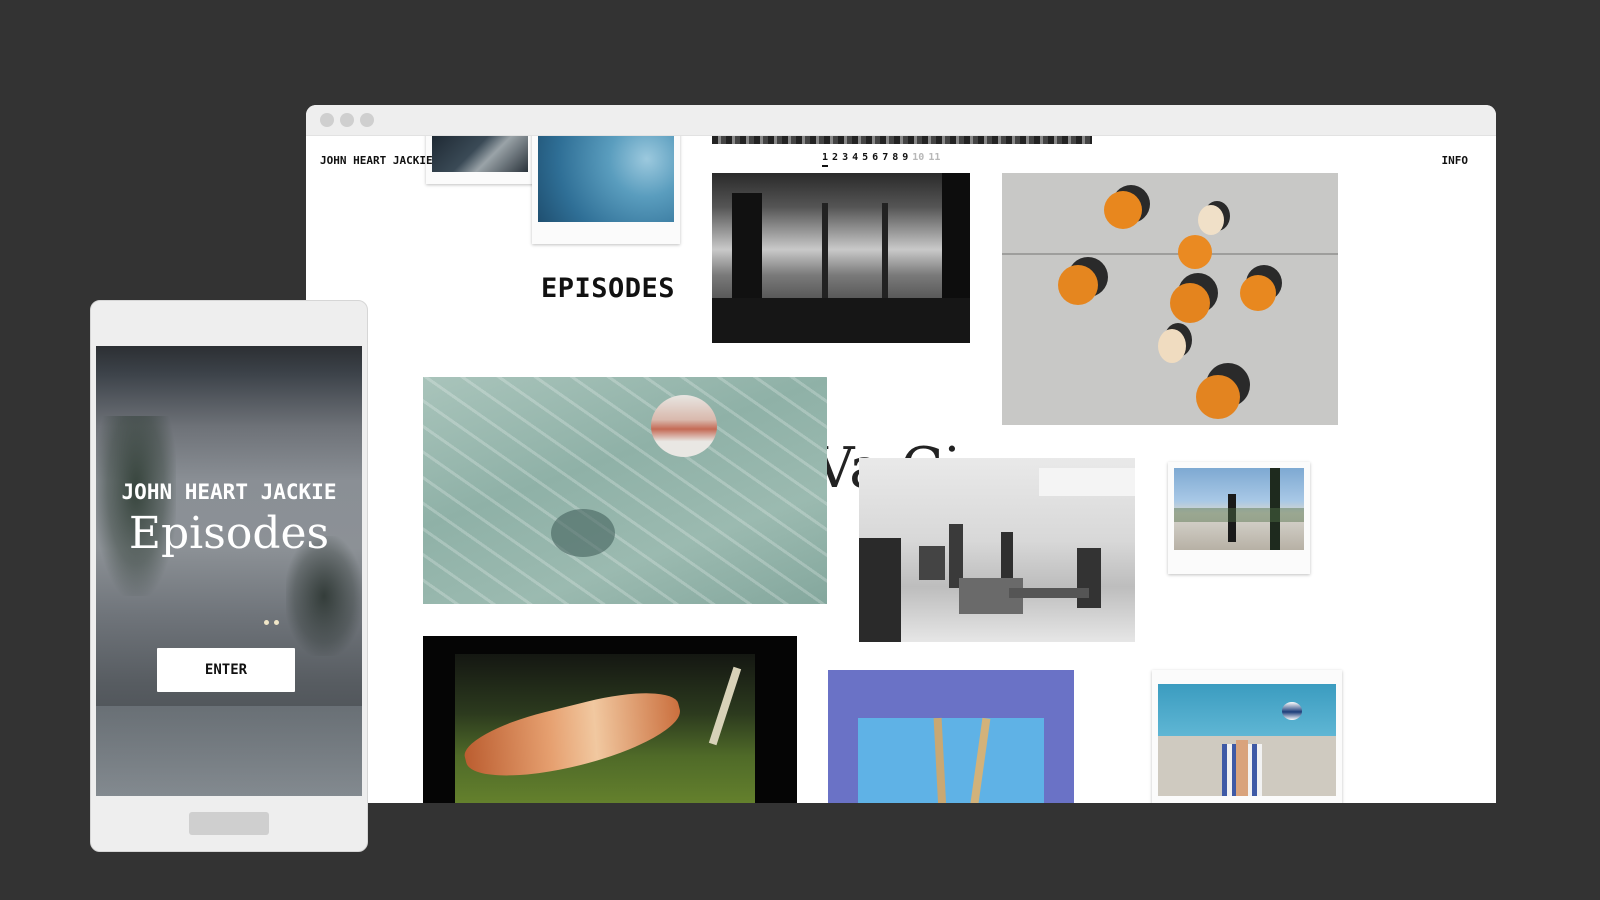 The height and width of the screenshot is (900, 1600). I want to click on episode-pagination: 1 2 3 4 5 6 7 8 9 10 11, so click(881, 159).